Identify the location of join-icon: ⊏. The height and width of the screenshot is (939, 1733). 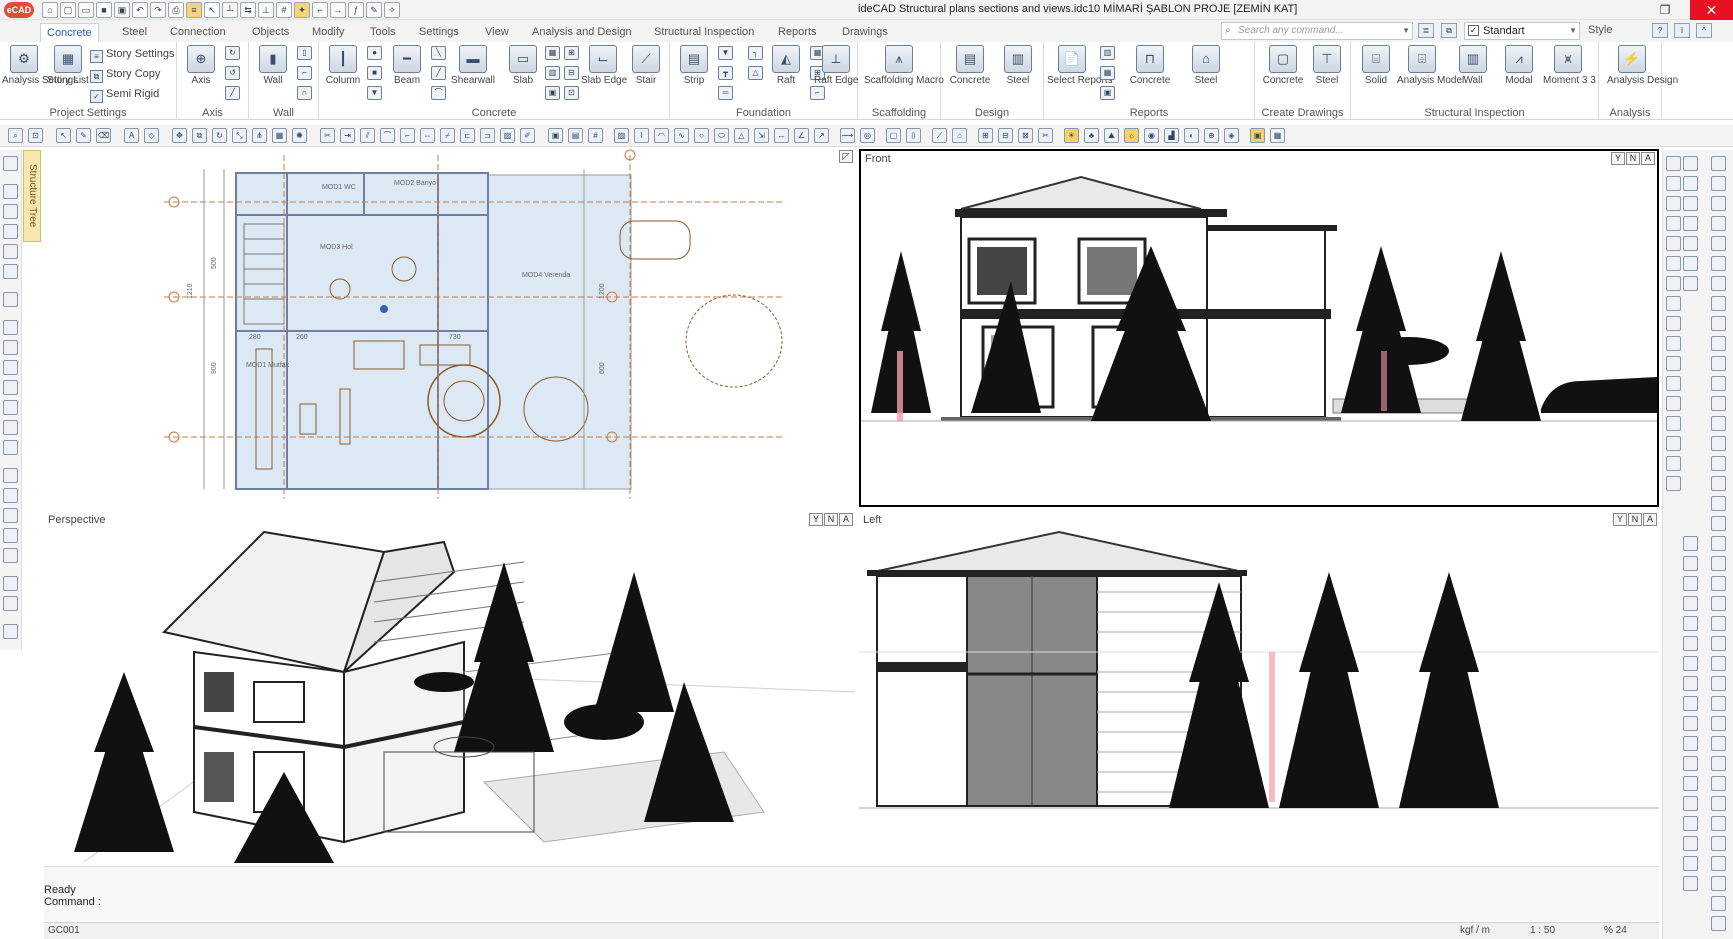
(467, 135).